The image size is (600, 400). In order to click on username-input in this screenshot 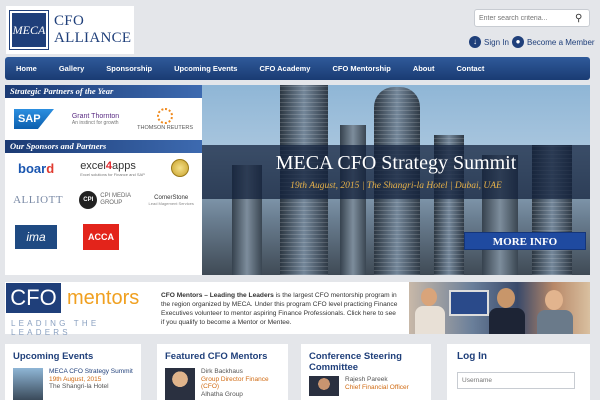, I will do `click(516, 380)`.